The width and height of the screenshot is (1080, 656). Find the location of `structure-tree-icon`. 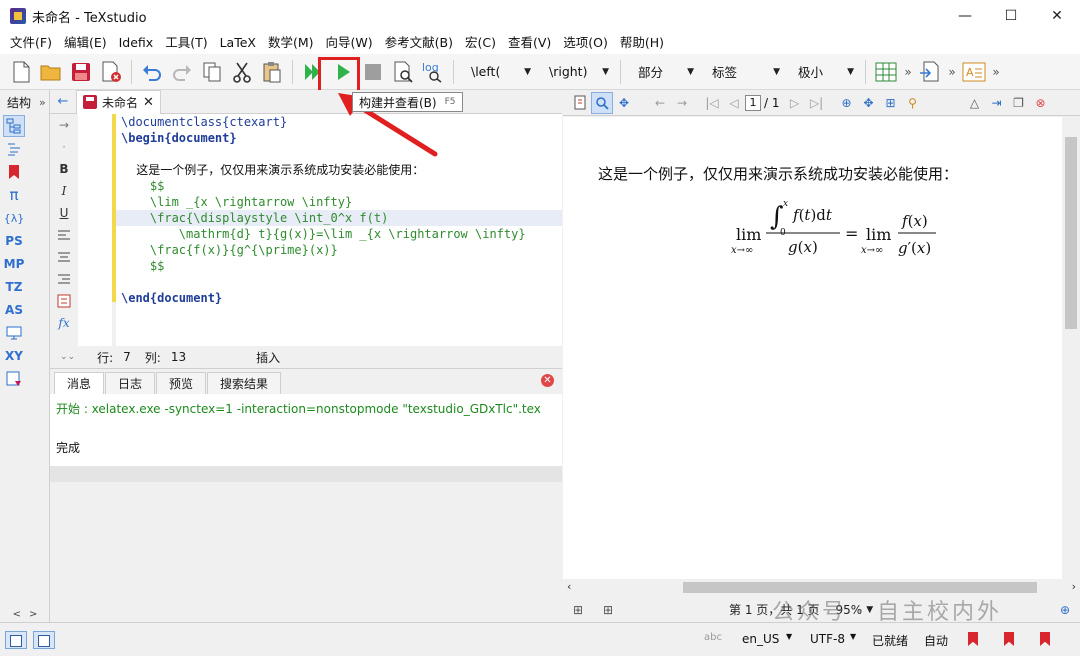

structure-tree-icon is located at coordinates (14, 126).